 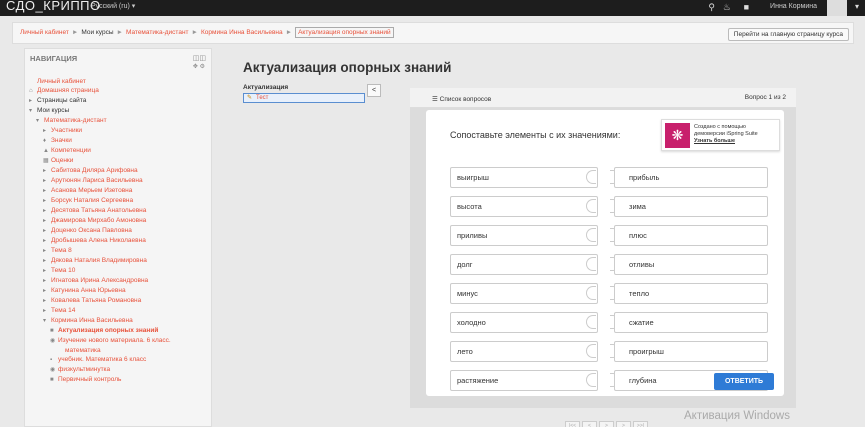 I want to click on match-left-item: долг, so click(x=524, y=264).